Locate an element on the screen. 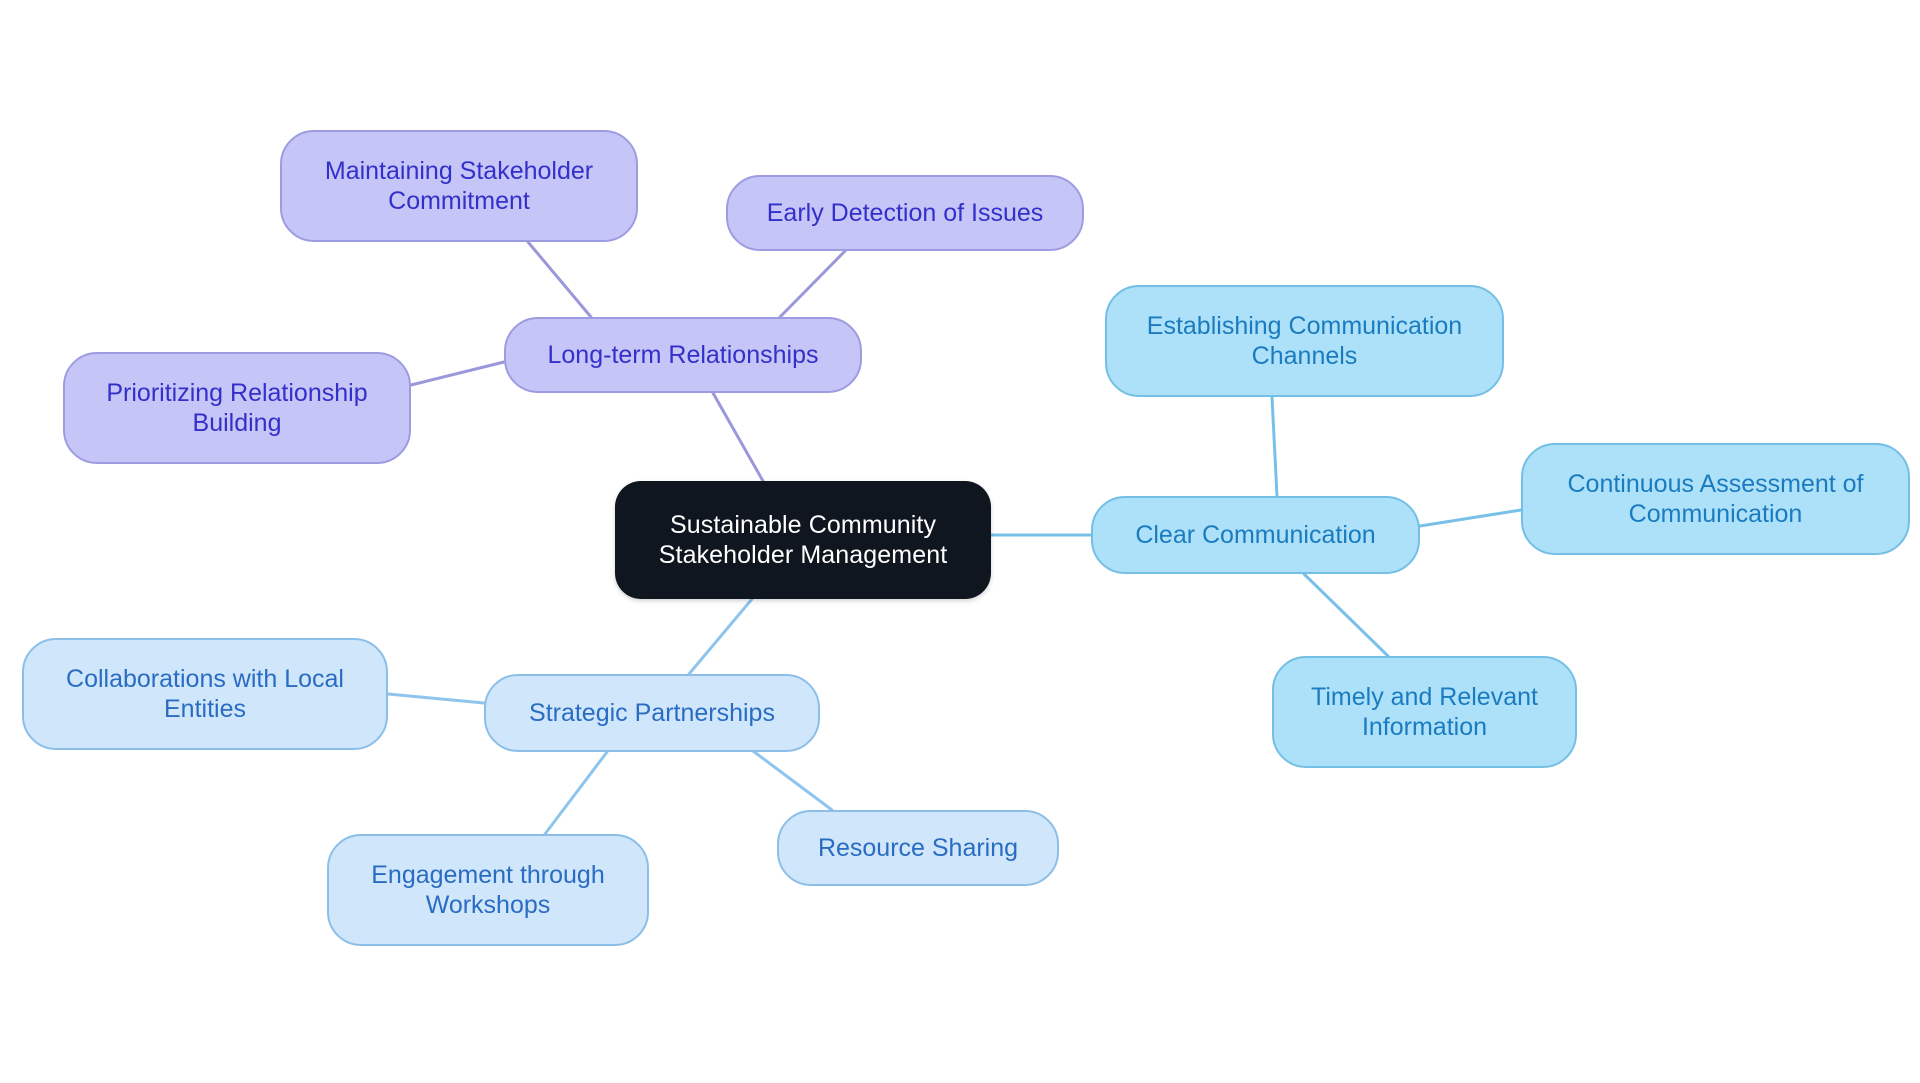  edge-clear_comm-to-continuous is located at coordinates (1470, 518).